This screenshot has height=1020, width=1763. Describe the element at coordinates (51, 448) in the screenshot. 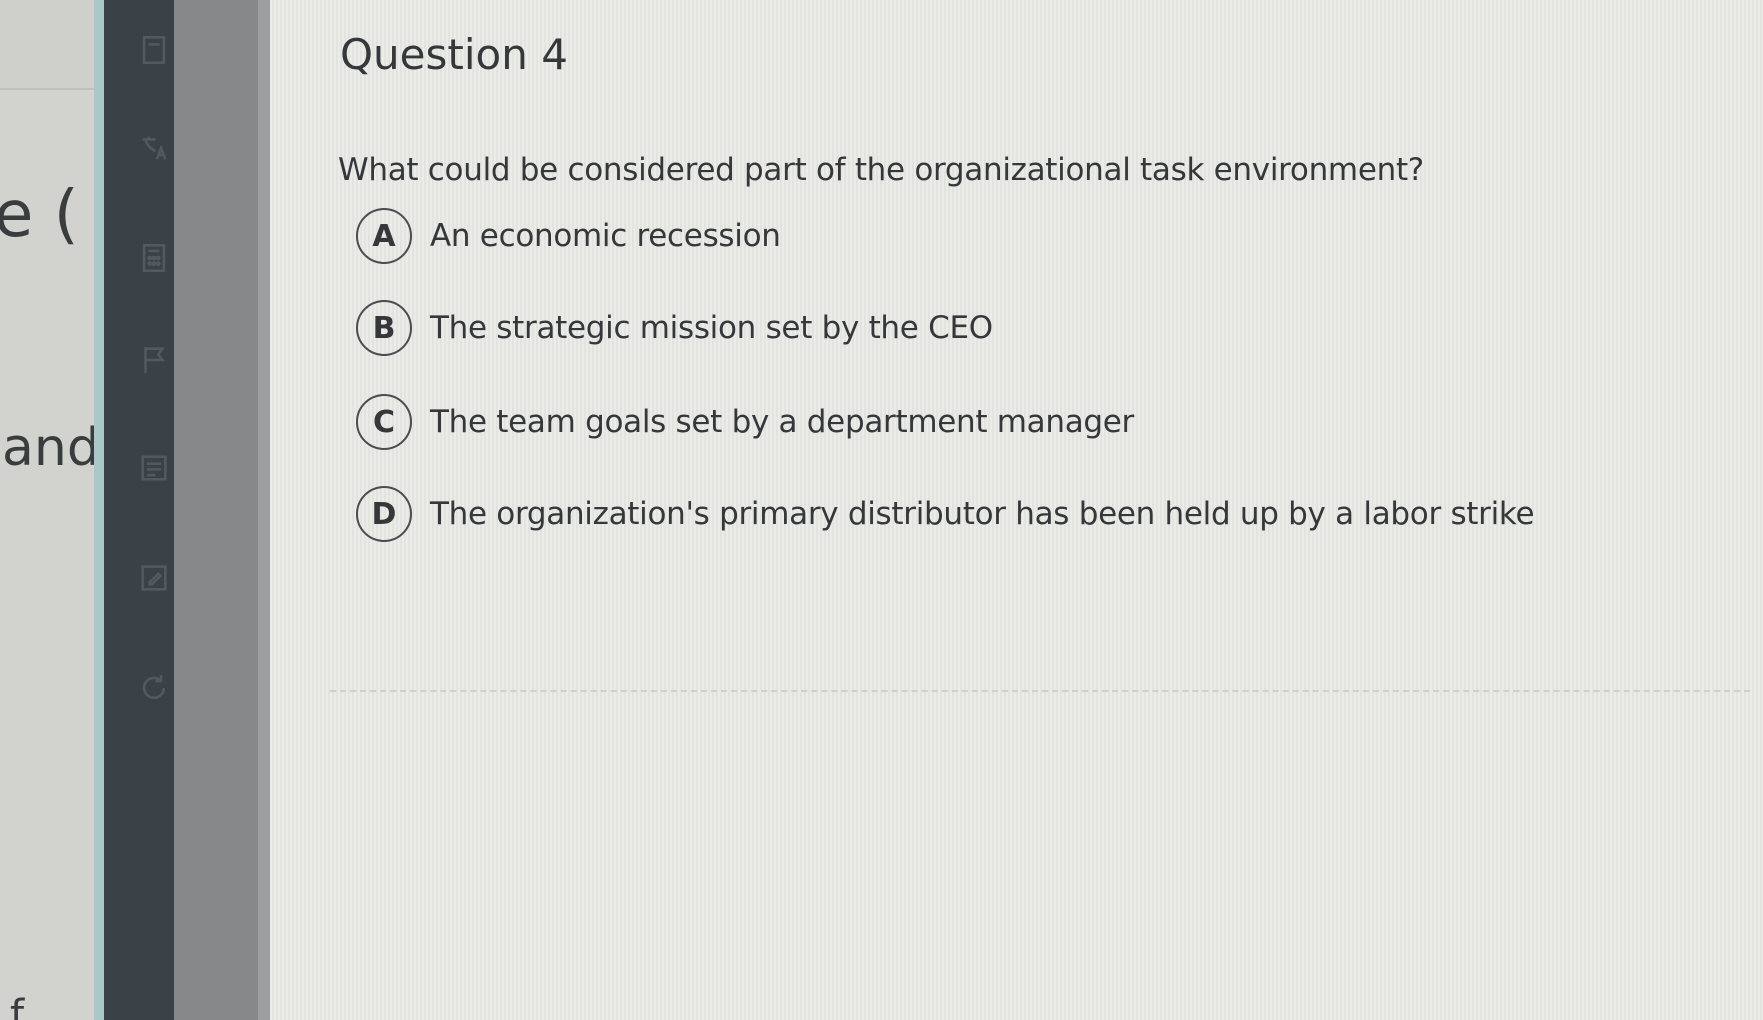

I see `left-page-text-fragment: and` at that location.